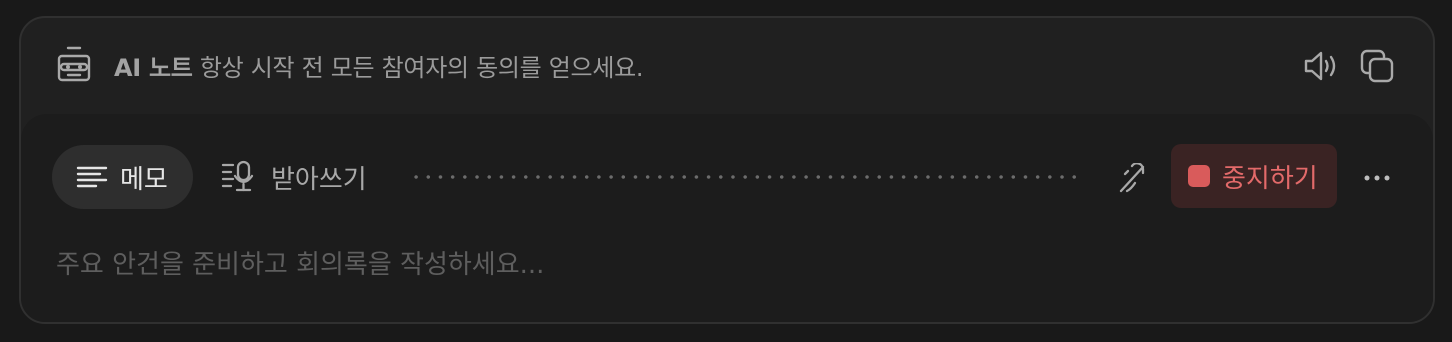 Image resolution: width=1452 pixels, height=342 pixels. I want to click on audio-level-dots, so click(746, 177).